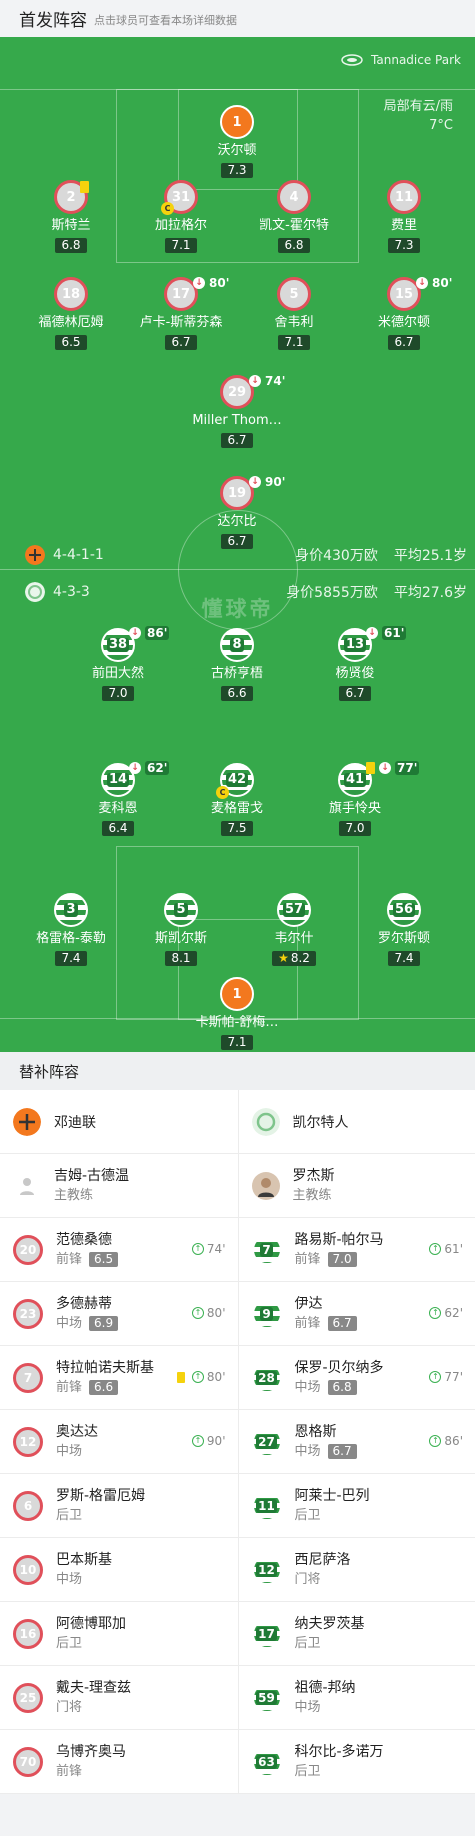 The width and height of the screenshot is (475, 1836). Describe the element at coordinates (157, 633) in the screenshot. I see `sub-minute: 86'` at that location.